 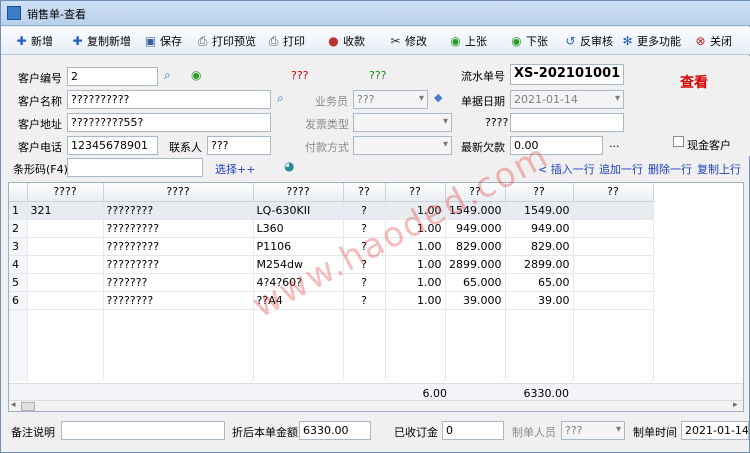 What do you see at coordinates (18, 210) in the screenshot?
I see `table-cell: 1` at bounding box center [18, 210].